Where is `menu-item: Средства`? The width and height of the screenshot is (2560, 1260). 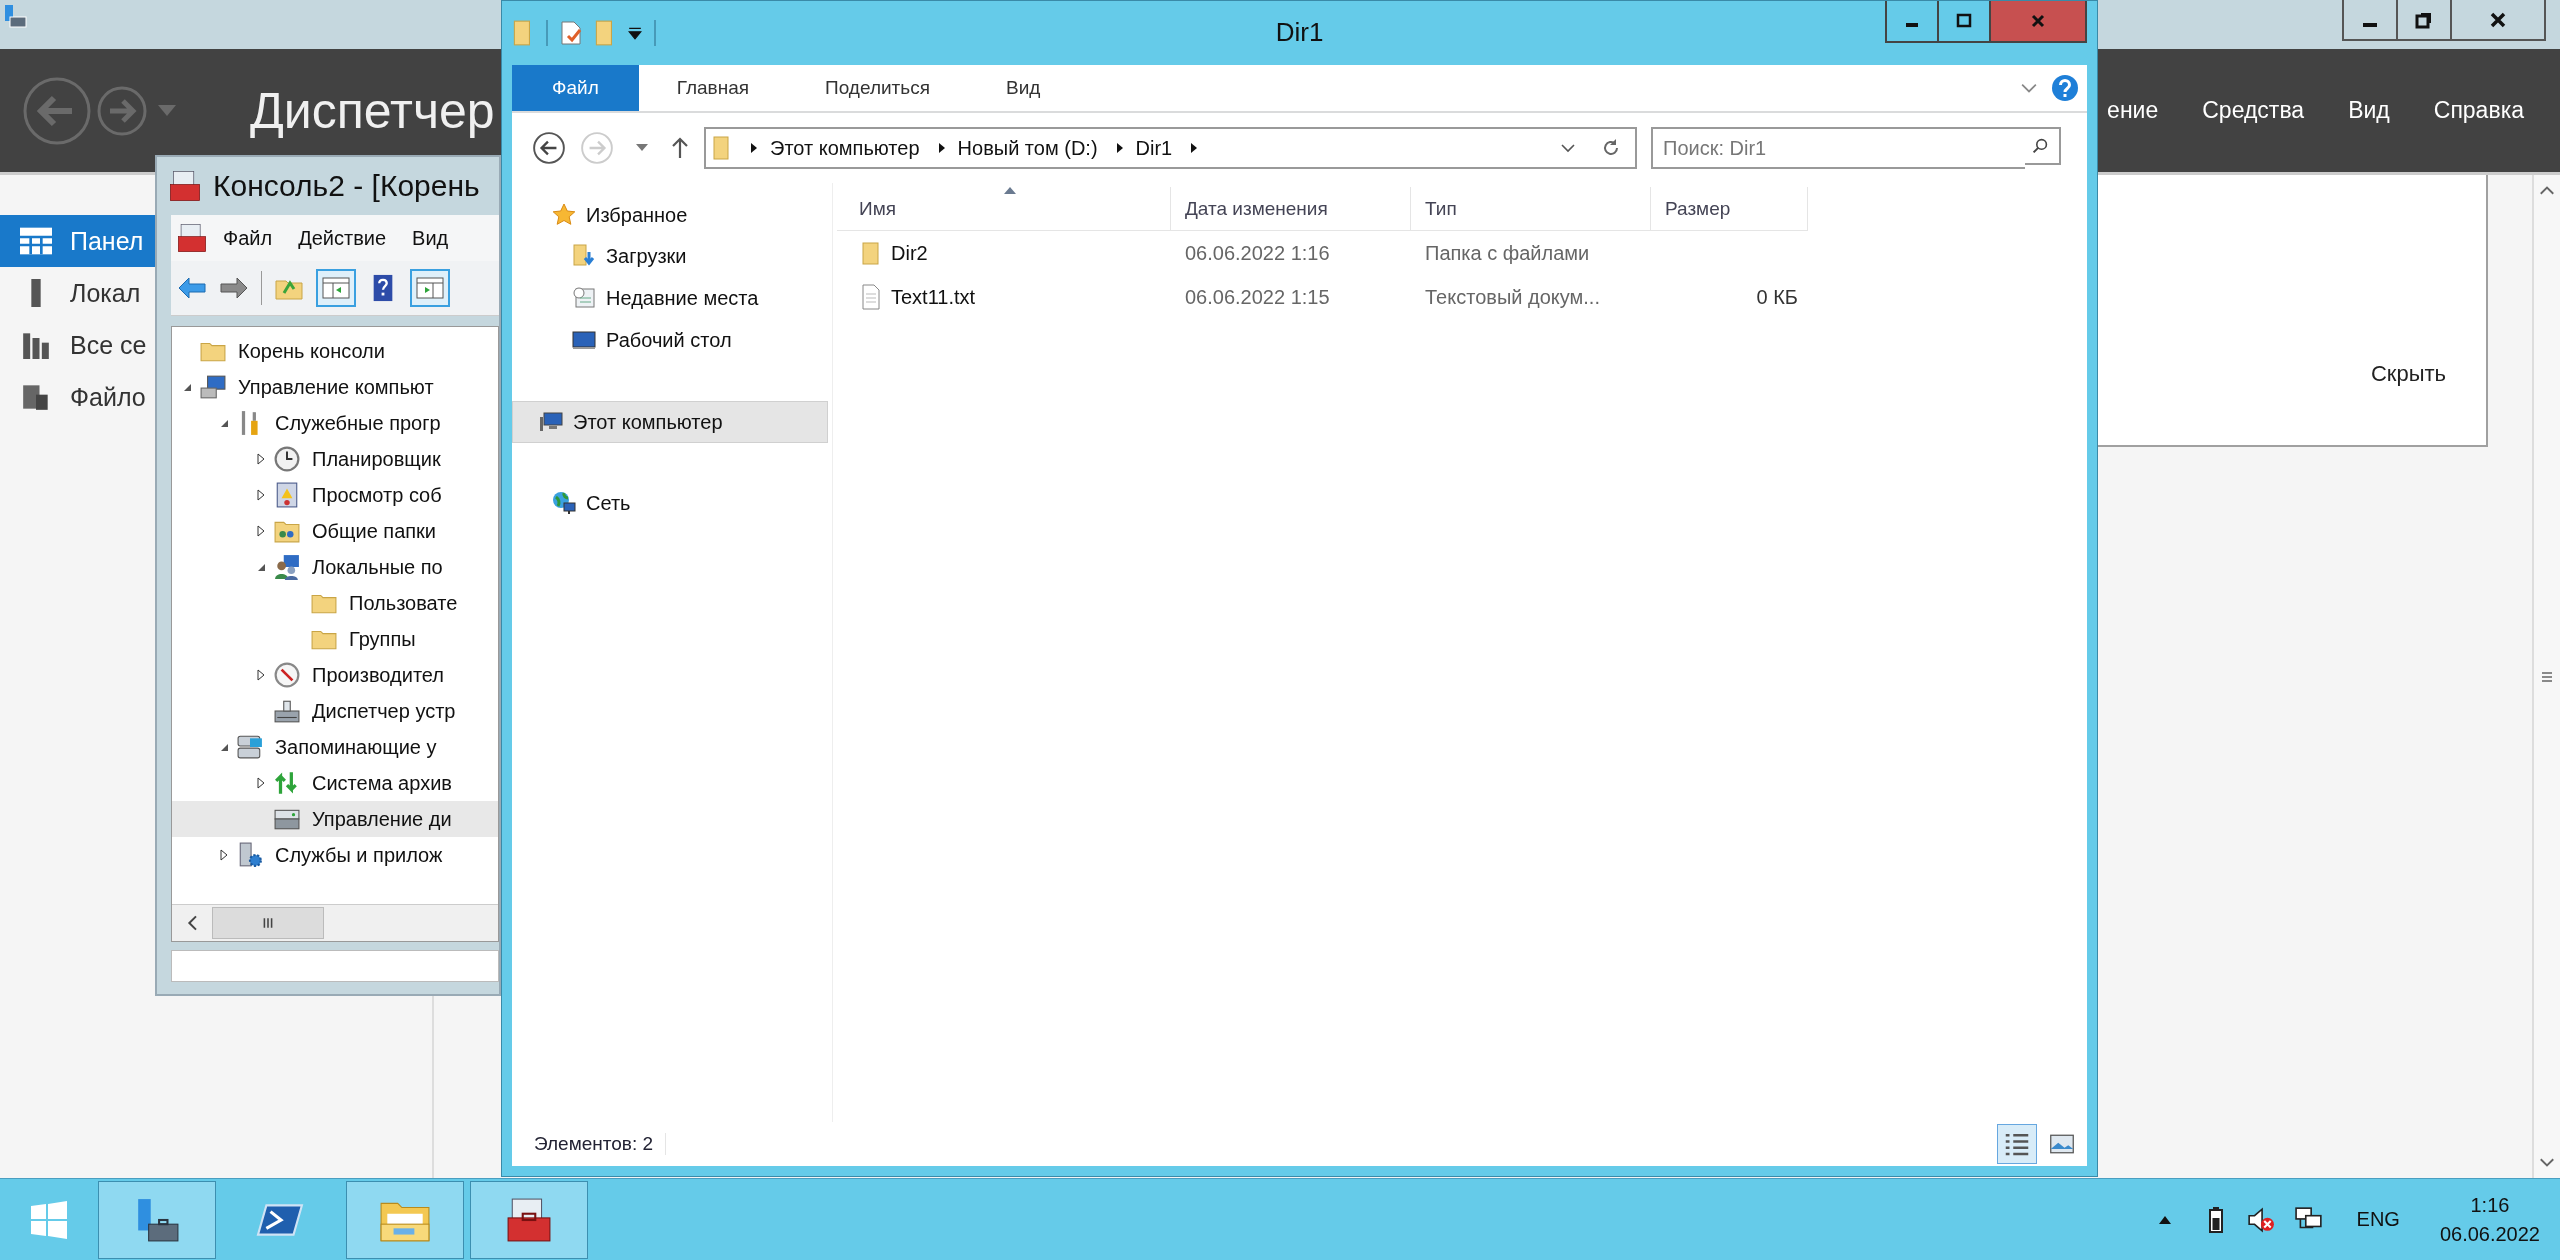
menu-item: Средства is located at coordinates (2253, 110).